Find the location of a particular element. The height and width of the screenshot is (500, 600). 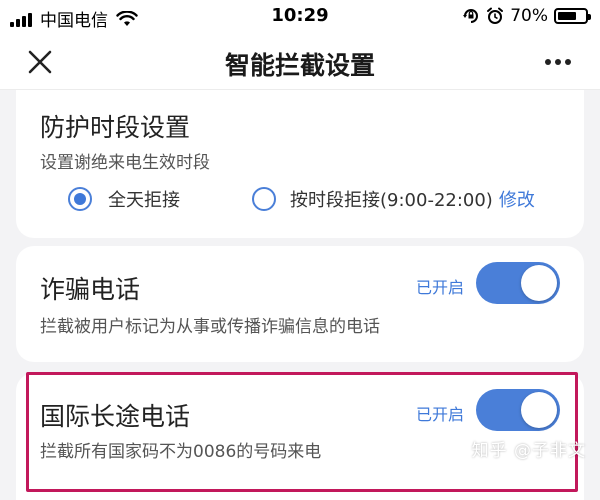

edit-link: 修改 is located at coordinates (517, 199).